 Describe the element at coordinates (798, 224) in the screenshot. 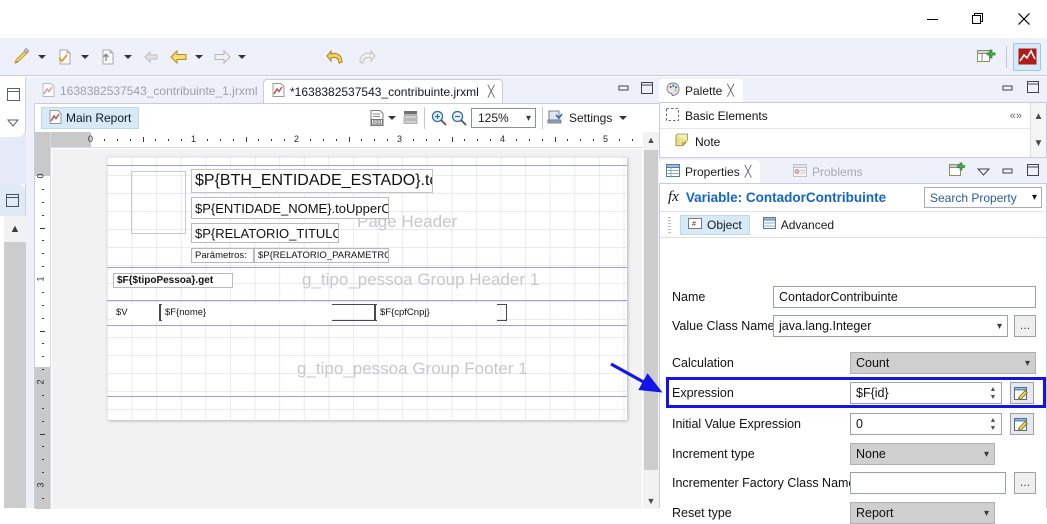

I see `tab-advanced: Advanced` at that location.